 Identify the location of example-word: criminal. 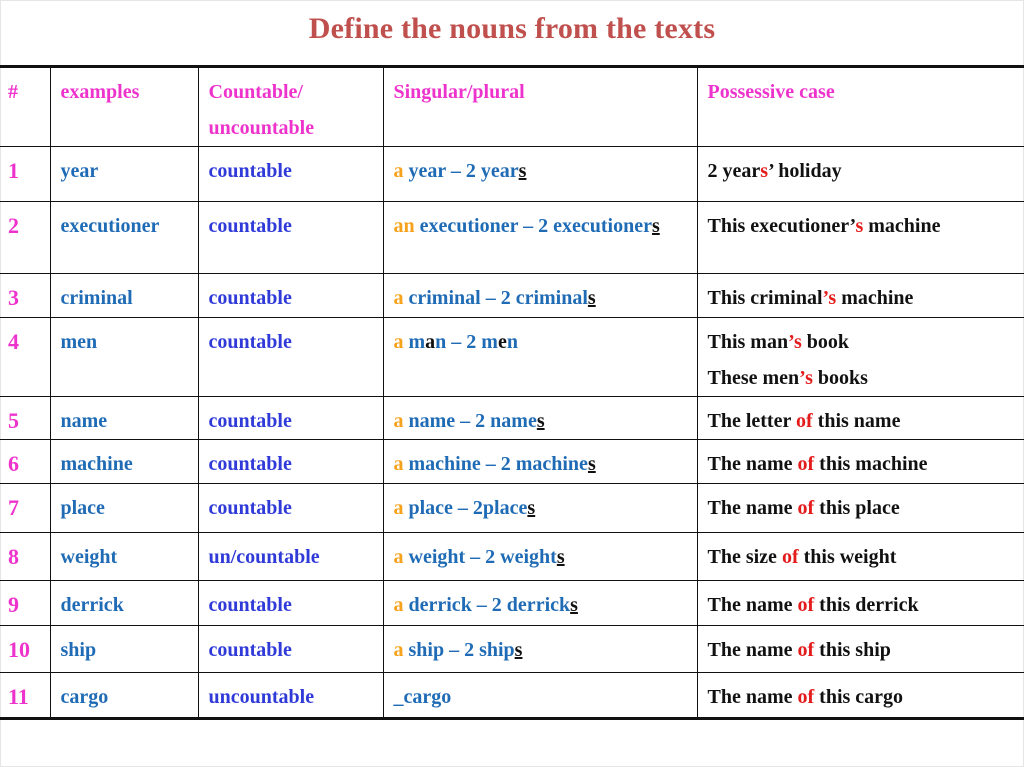
(124, 295).